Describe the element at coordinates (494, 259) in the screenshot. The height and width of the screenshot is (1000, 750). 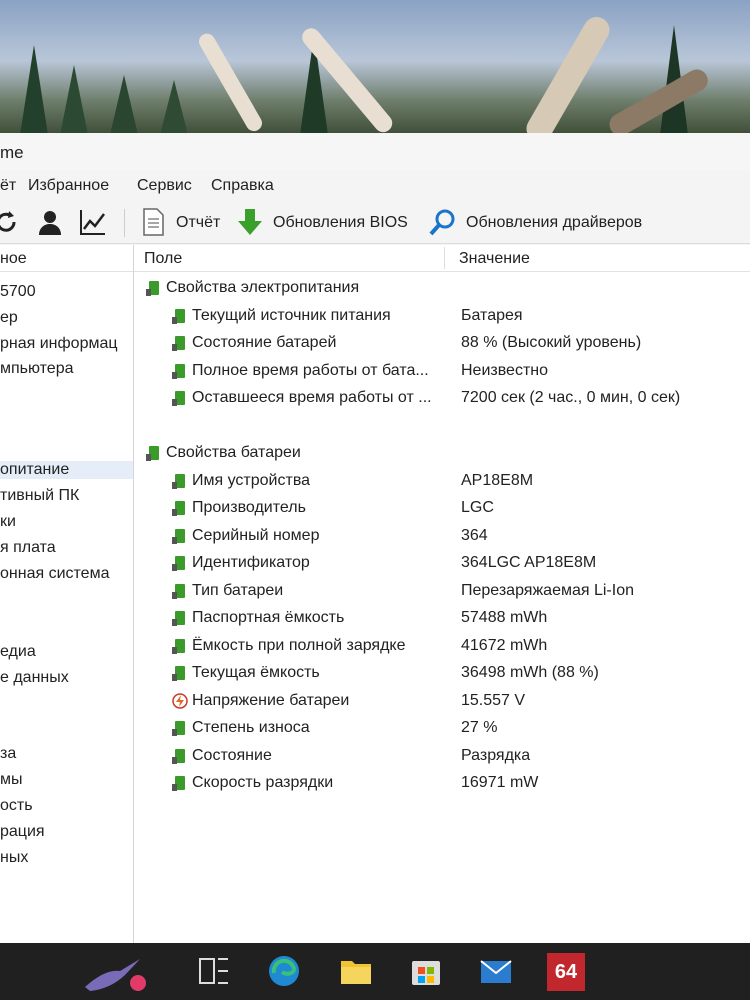
I see `column-header-value: Значение` at that location.